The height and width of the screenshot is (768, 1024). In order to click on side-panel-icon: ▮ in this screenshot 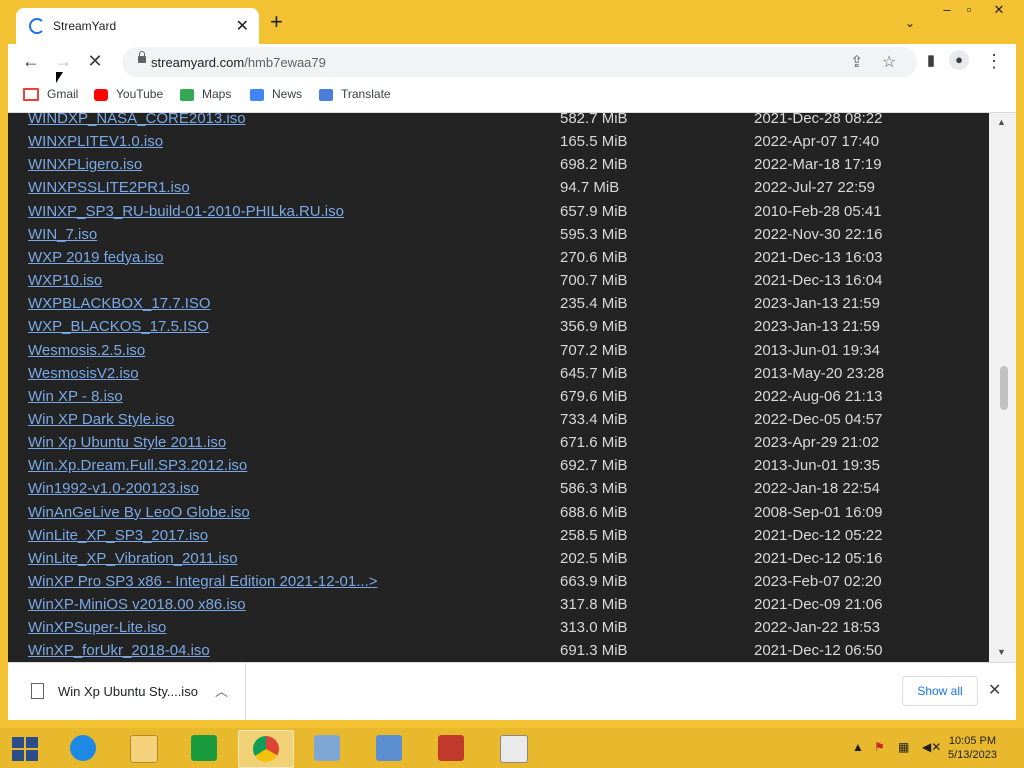, I will do `click(931, 60)`.